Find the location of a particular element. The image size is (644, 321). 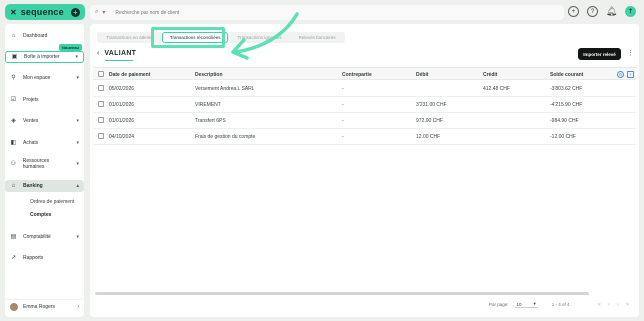

cell-debit: 12.00 CHF is located at coordinates (428, 137).